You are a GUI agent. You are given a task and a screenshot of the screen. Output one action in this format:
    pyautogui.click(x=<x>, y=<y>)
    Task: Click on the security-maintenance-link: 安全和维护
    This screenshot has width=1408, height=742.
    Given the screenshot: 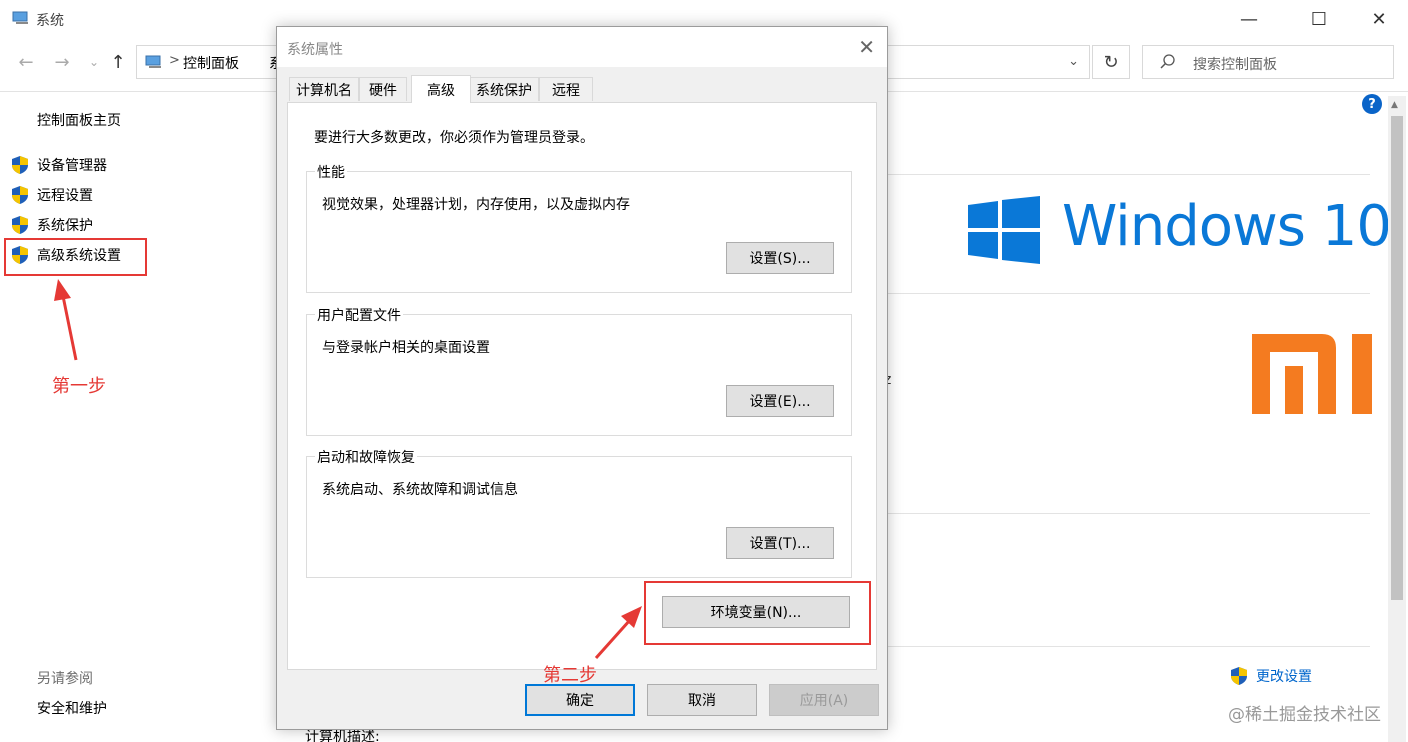 What is the action you would take?
    pyautogui.click(x=72, y=708)
    